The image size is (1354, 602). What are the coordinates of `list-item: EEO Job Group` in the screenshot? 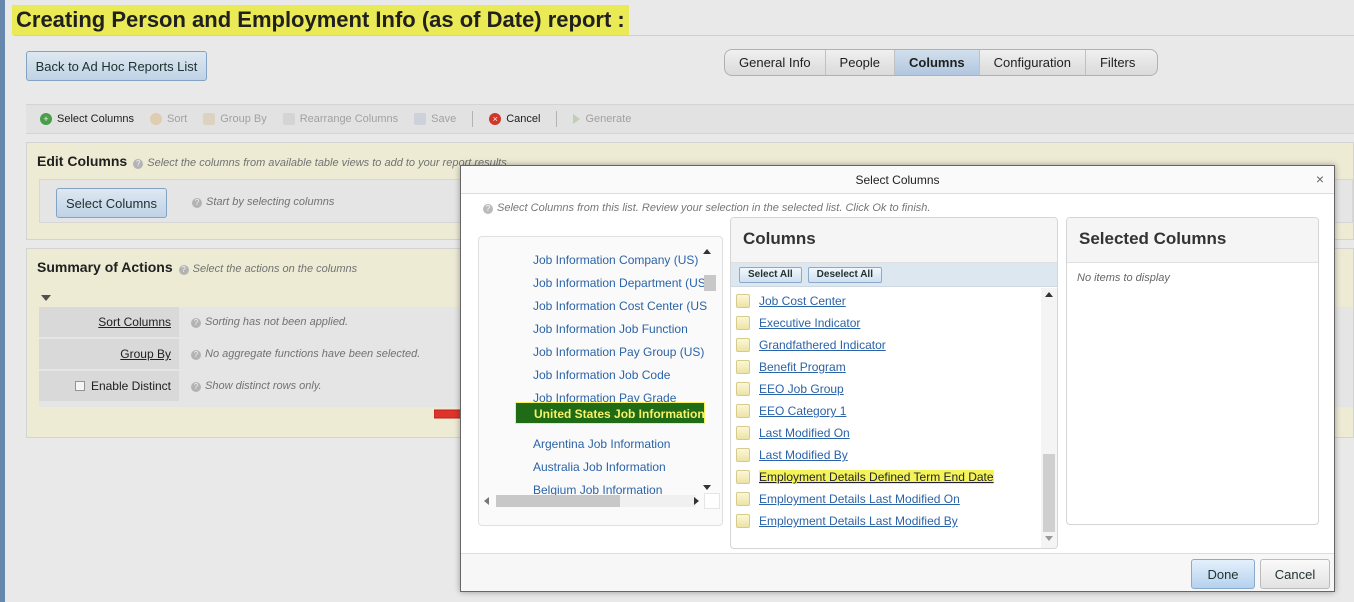 It's located at (886, 389).